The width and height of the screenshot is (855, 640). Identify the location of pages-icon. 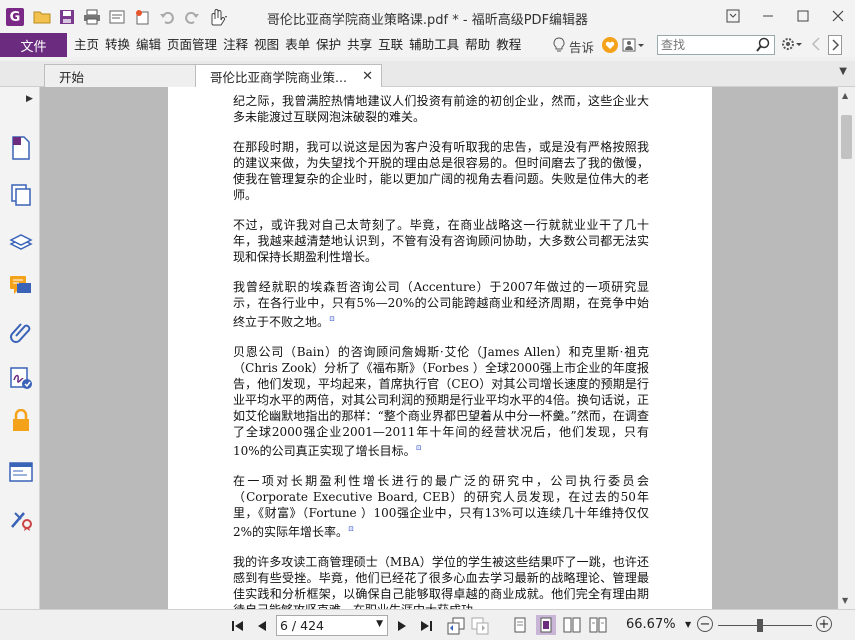
(21, 148).